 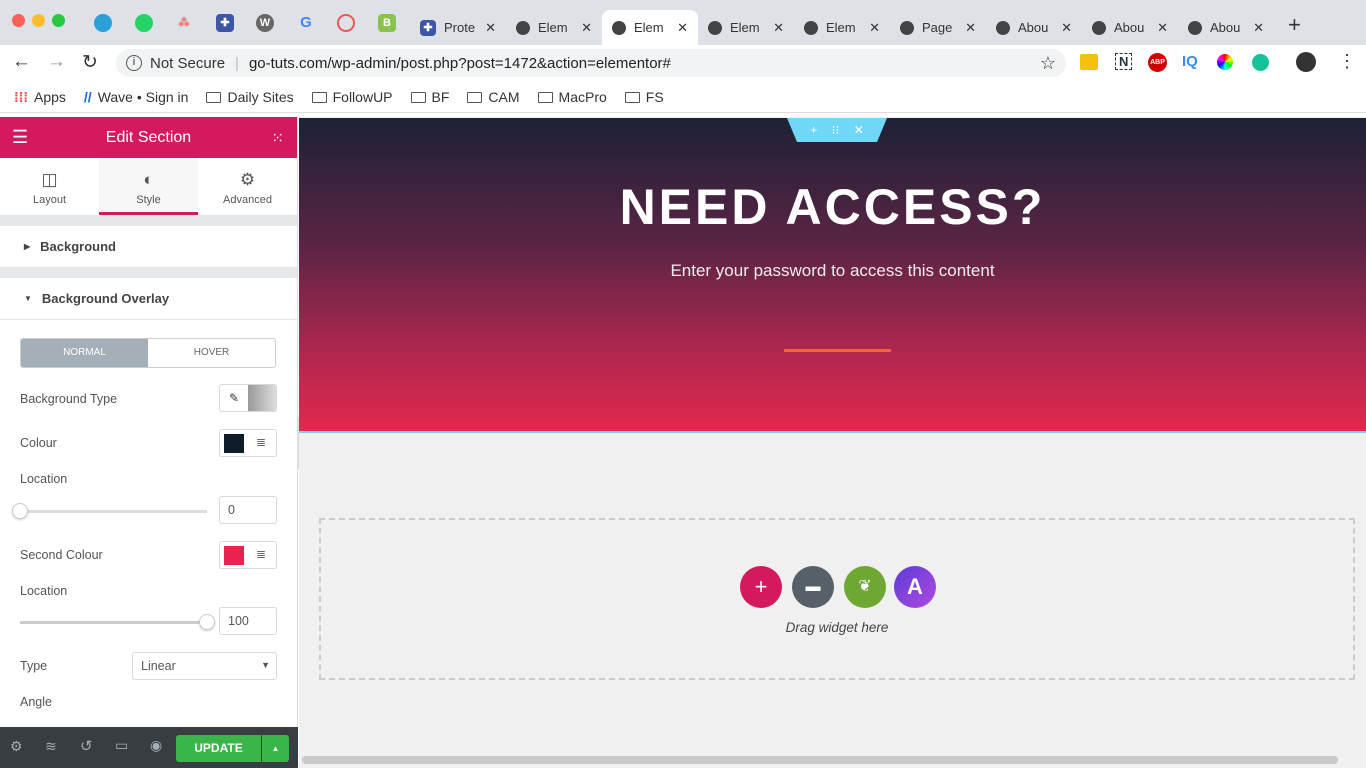 What do you see at coordinates (1124, 61) in the screenshot?
I see `notion-clipper-icon: N` at bounding box center [1124, 61].